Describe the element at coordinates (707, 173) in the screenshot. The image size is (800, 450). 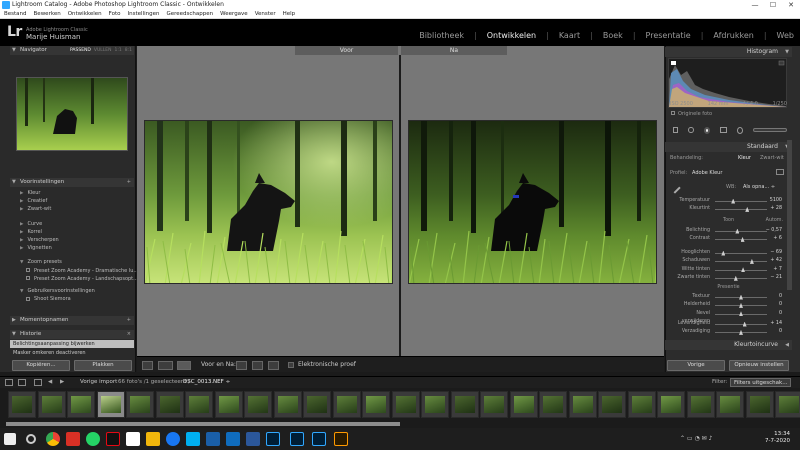
I see `profile-dropdown: Adobe Kleur` at that location.